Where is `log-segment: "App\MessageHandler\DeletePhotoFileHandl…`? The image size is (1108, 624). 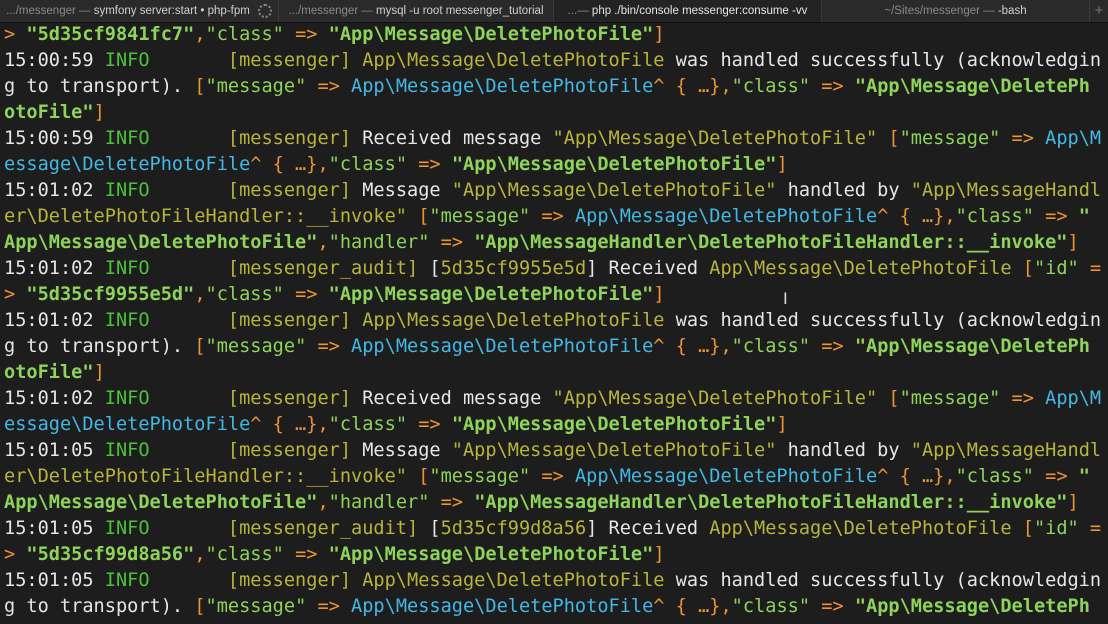
log-segment: "App\MessageHandler\DeletePhotoFileHandl… is located at coordinates (771, 502).